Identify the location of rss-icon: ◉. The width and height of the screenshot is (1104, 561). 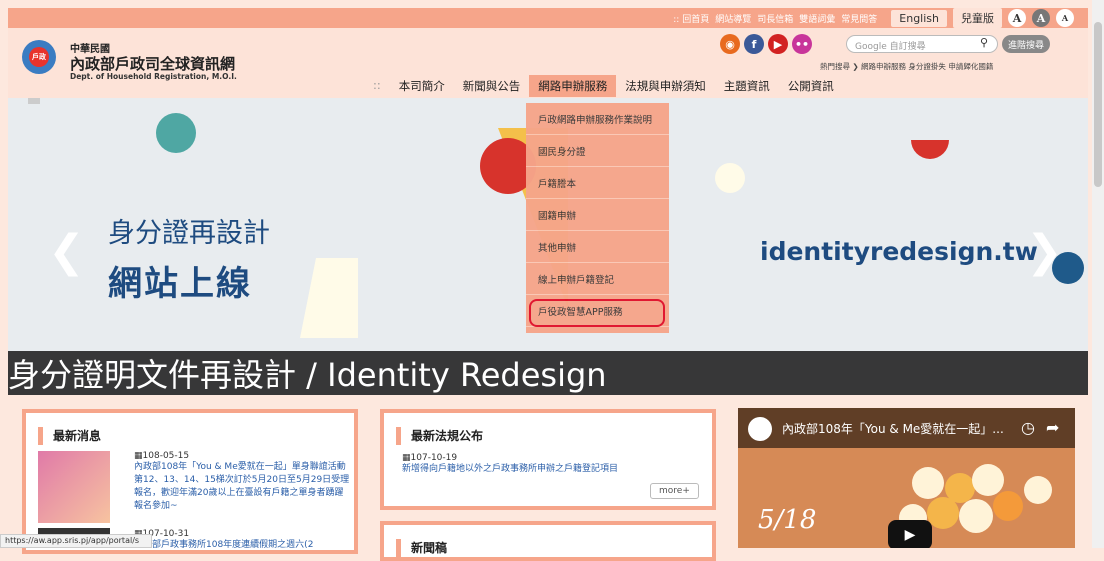
(730, 44).